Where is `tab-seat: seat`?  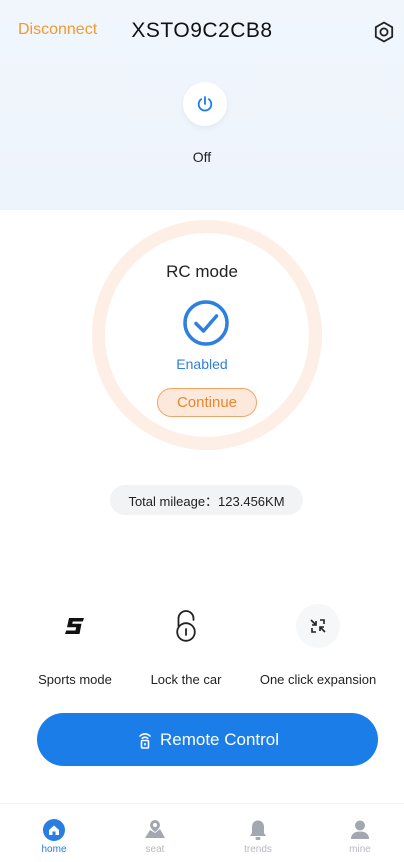
tab-seat: seat is located at coordinates (155, 836).